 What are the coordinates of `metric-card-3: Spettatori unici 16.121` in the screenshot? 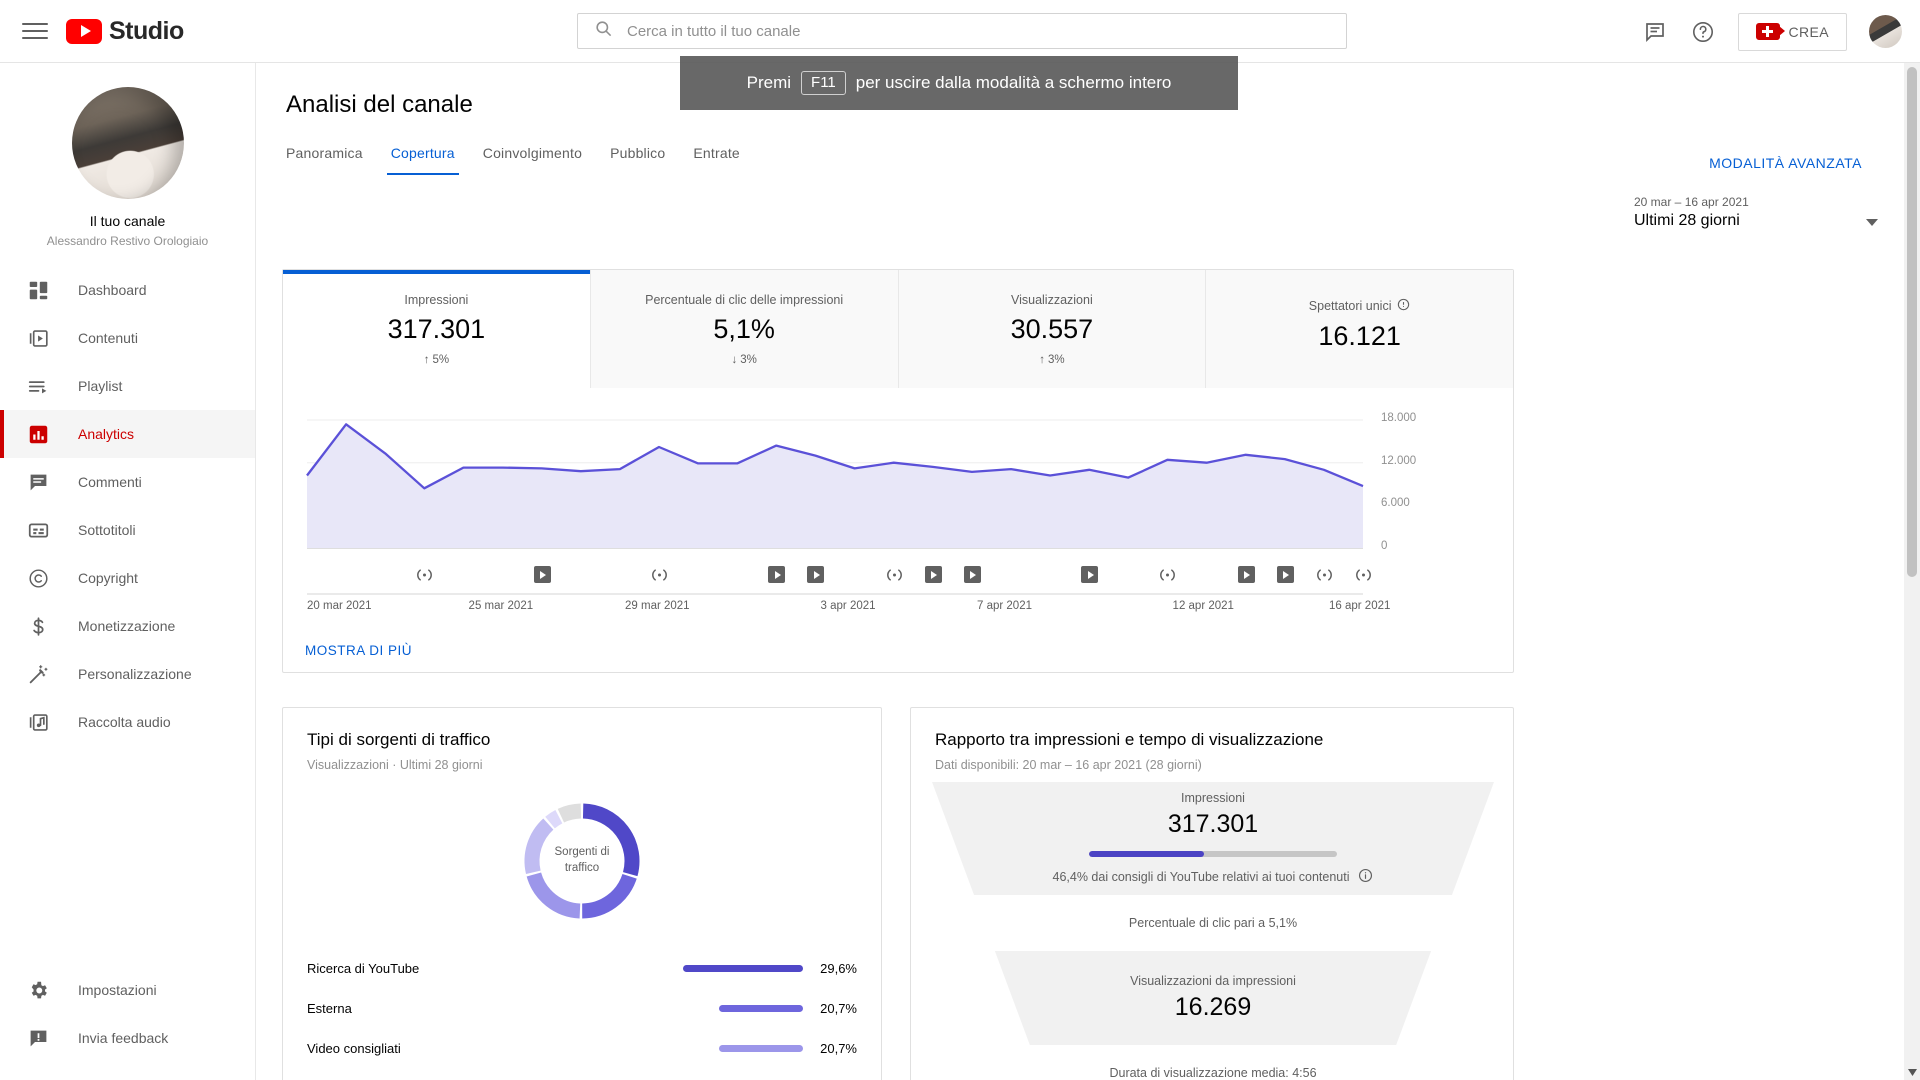 It's located at (1359, 329).